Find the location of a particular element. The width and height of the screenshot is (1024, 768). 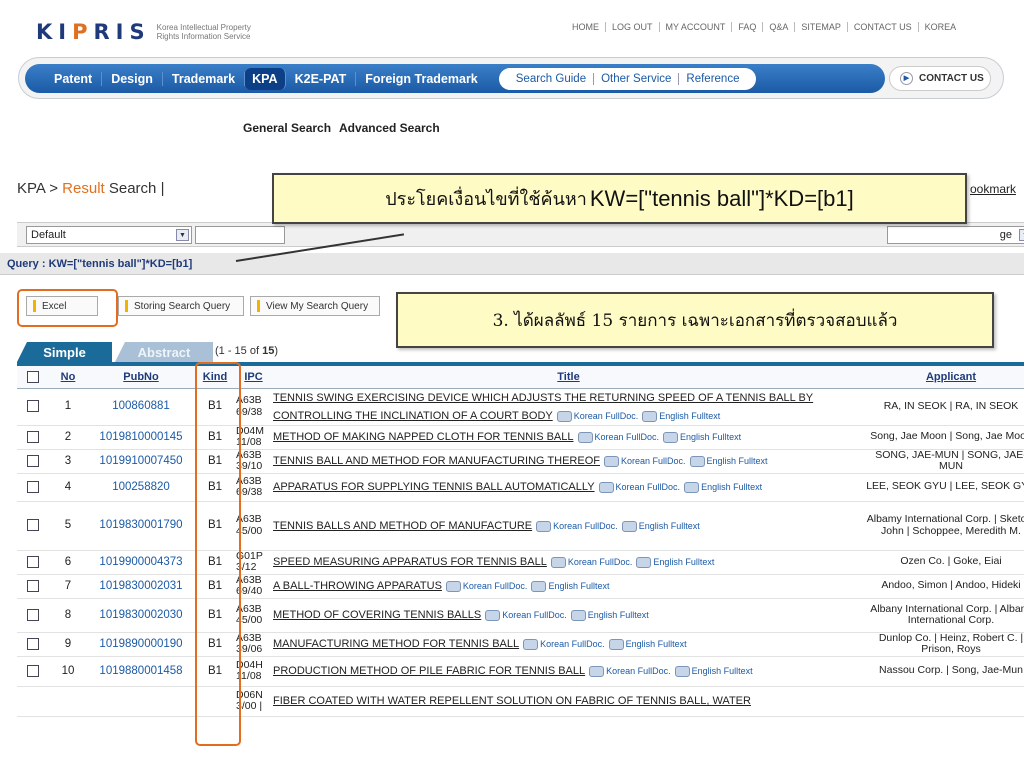

nav-qa: Q&A is located at coordinates (778, 27).